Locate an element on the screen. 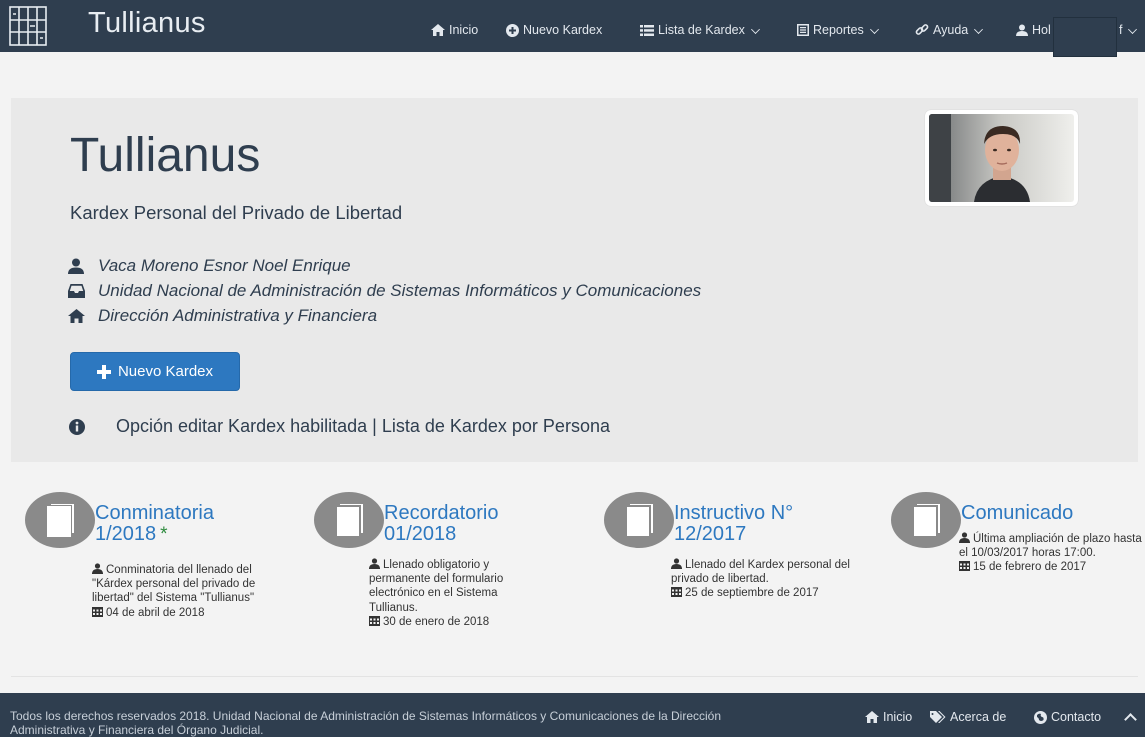 Image resolution: width=1145 pixels, height=737 pixels. page-title: Tullianus is located at coordinates (165, 155).